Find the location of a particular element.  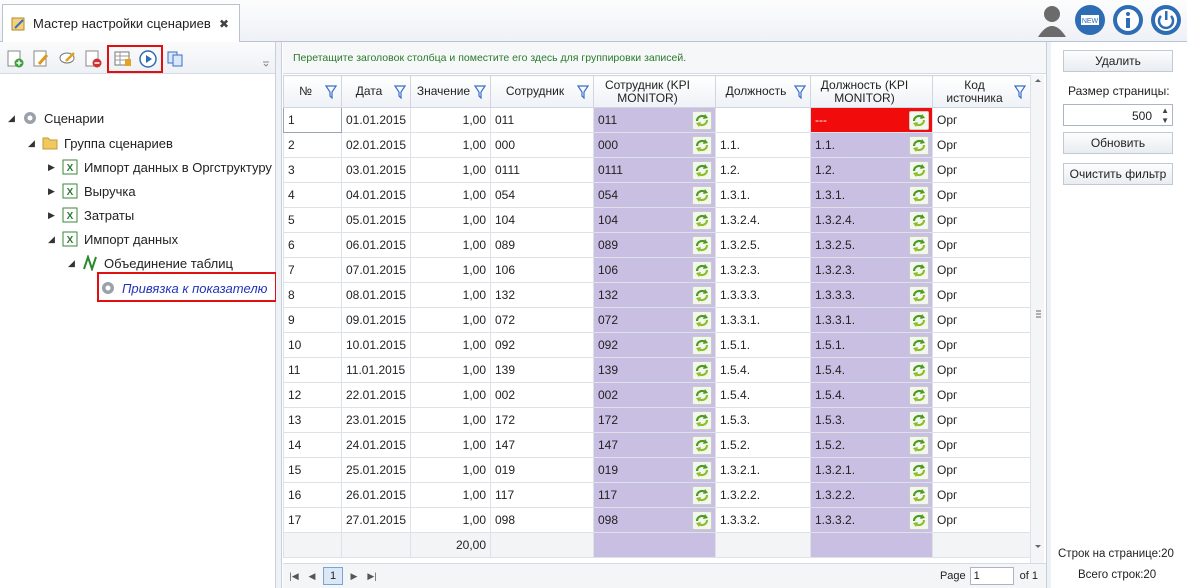

prev-page-icon: ◀ is located at coordinates (312, 576).